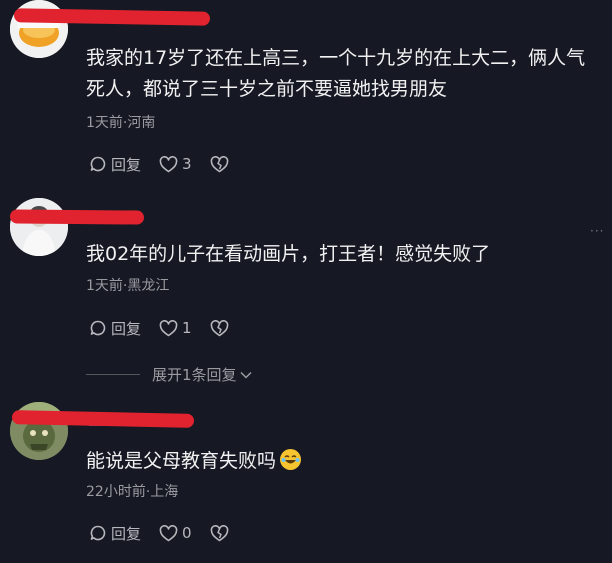 Image resolution: width=612 pixels, height=563 pixels. Describe the element at coordinates (121, 123) in the screenshot. I see `comment-meta: 1天前·河南` at that location.